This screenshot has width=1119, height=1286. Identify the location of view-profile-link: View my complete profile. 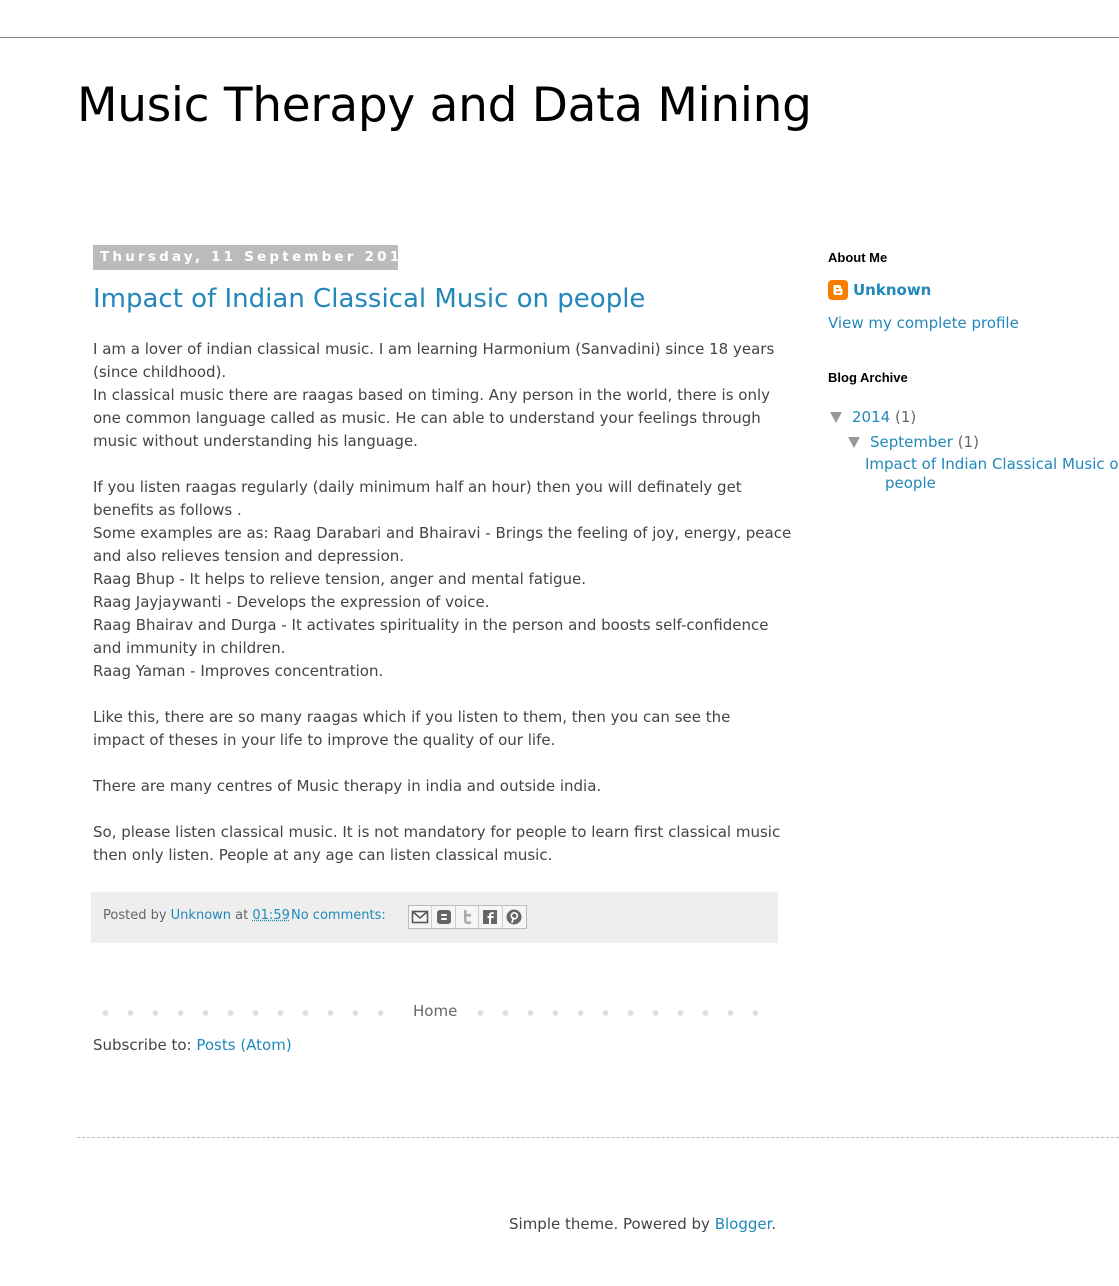
(923, 323).